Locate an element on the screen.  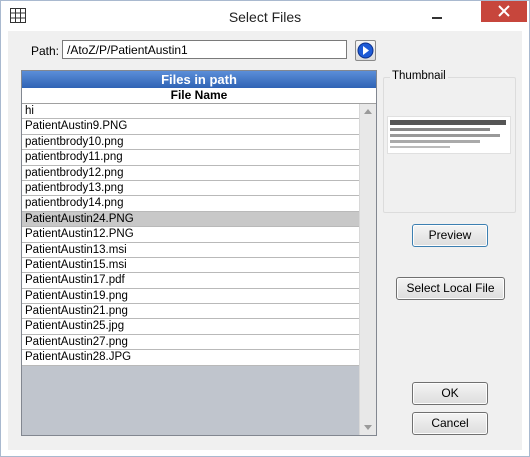
go-arrow-icon is located at coordinates (365, 50).